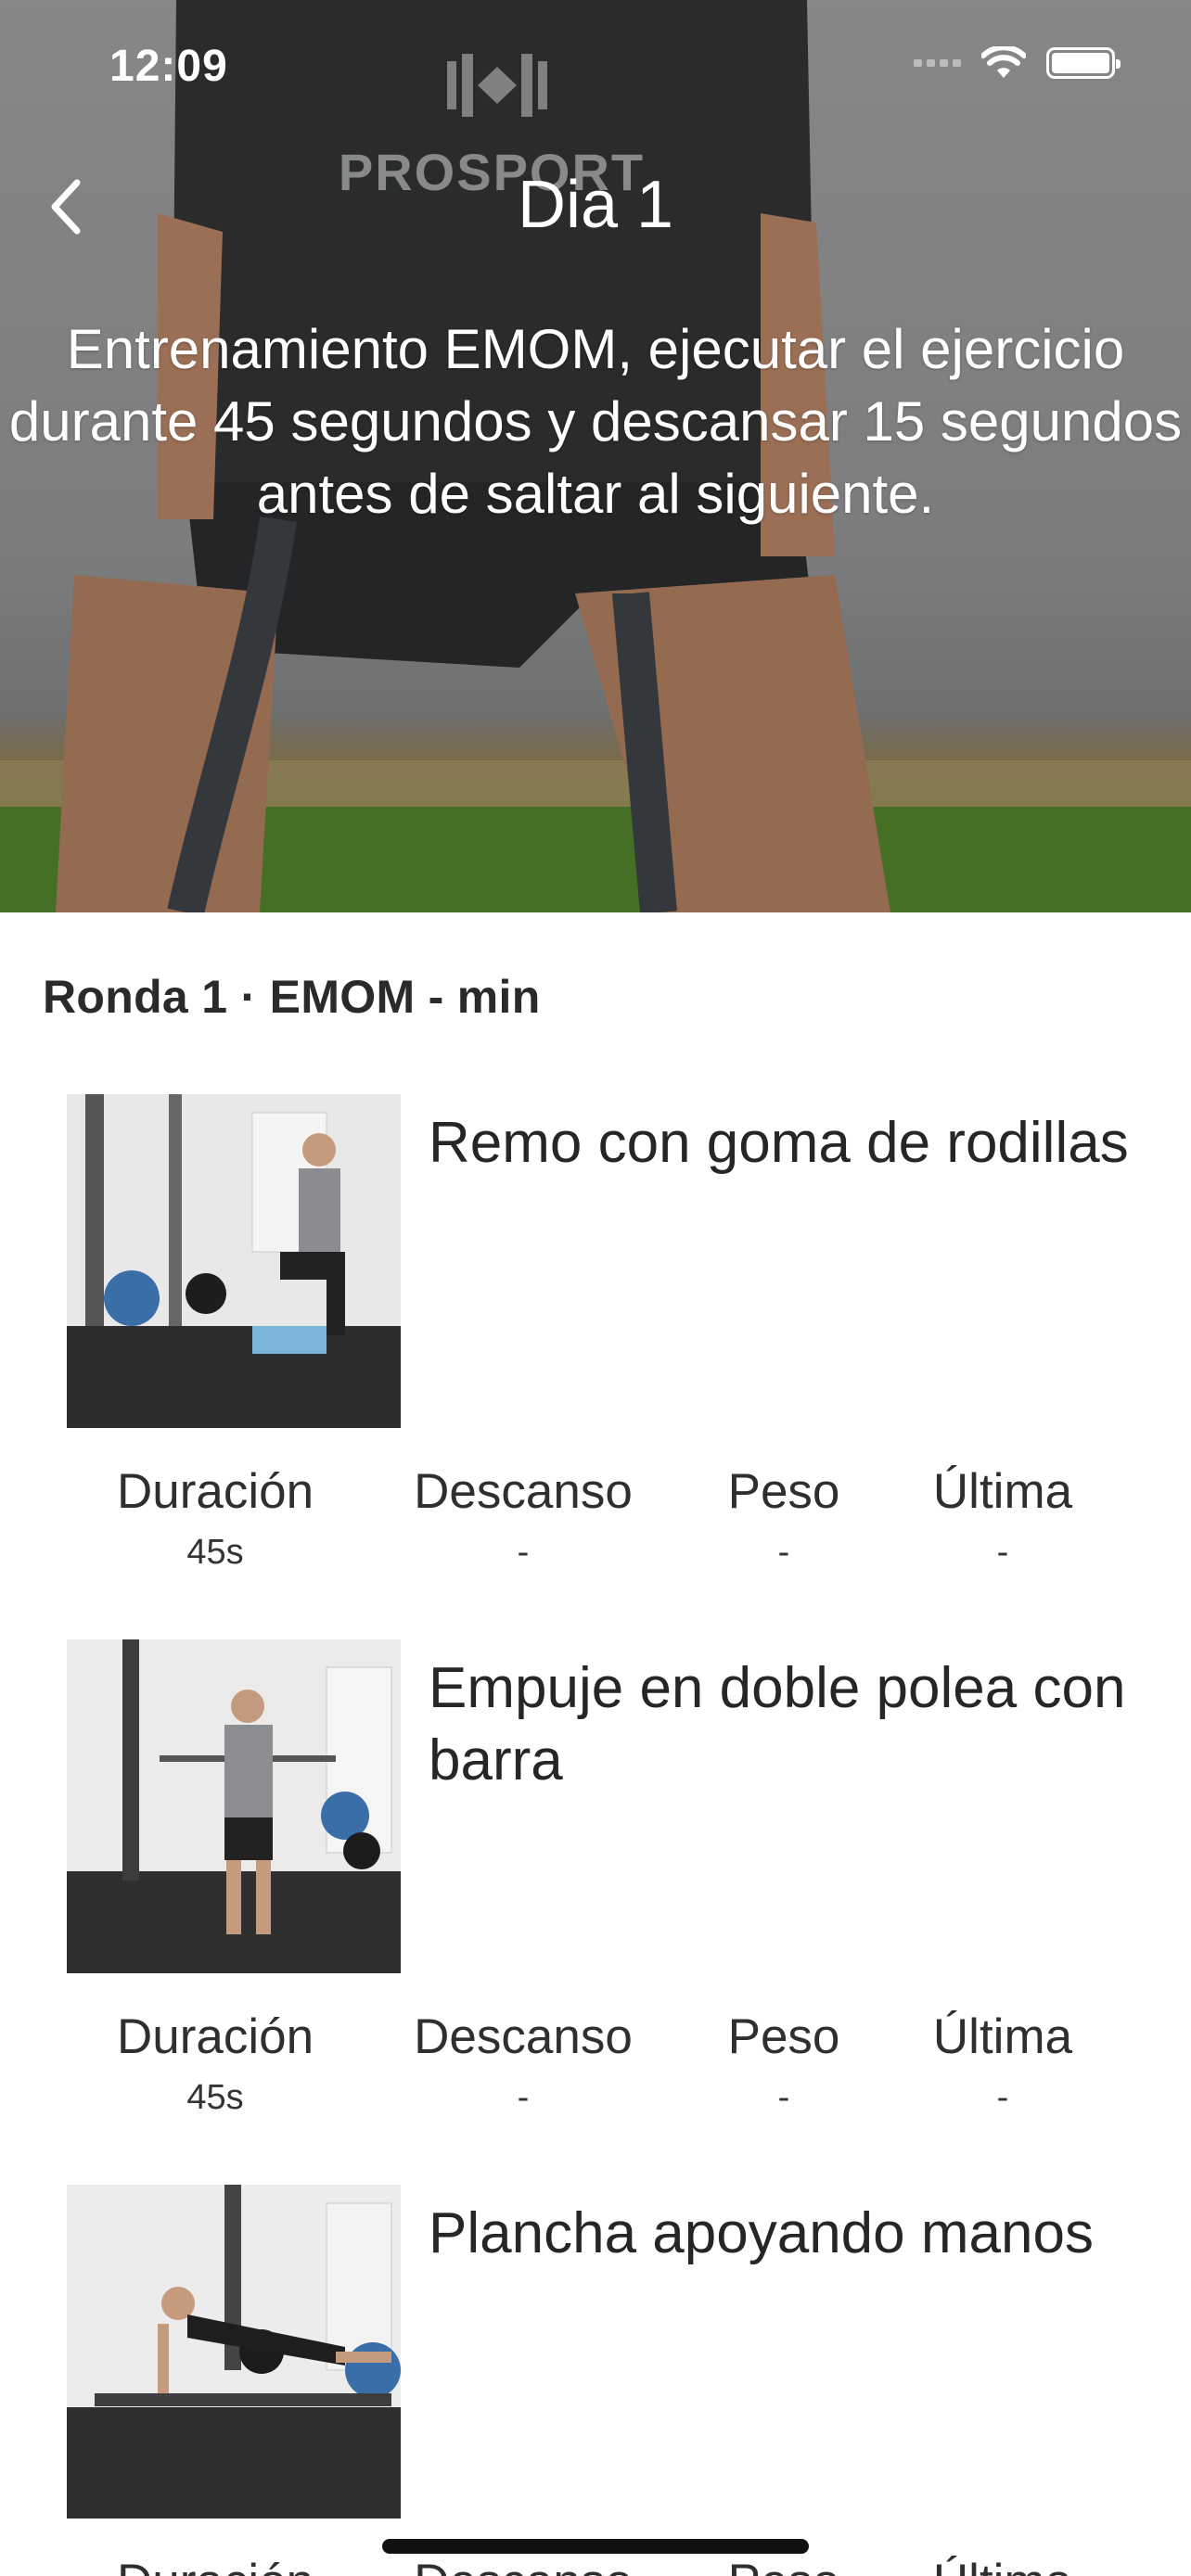 The image size is (1191, 2576). Describe the element at coordinates (1003, 62) in the screenshot. I see `wifi-icon` at that location.